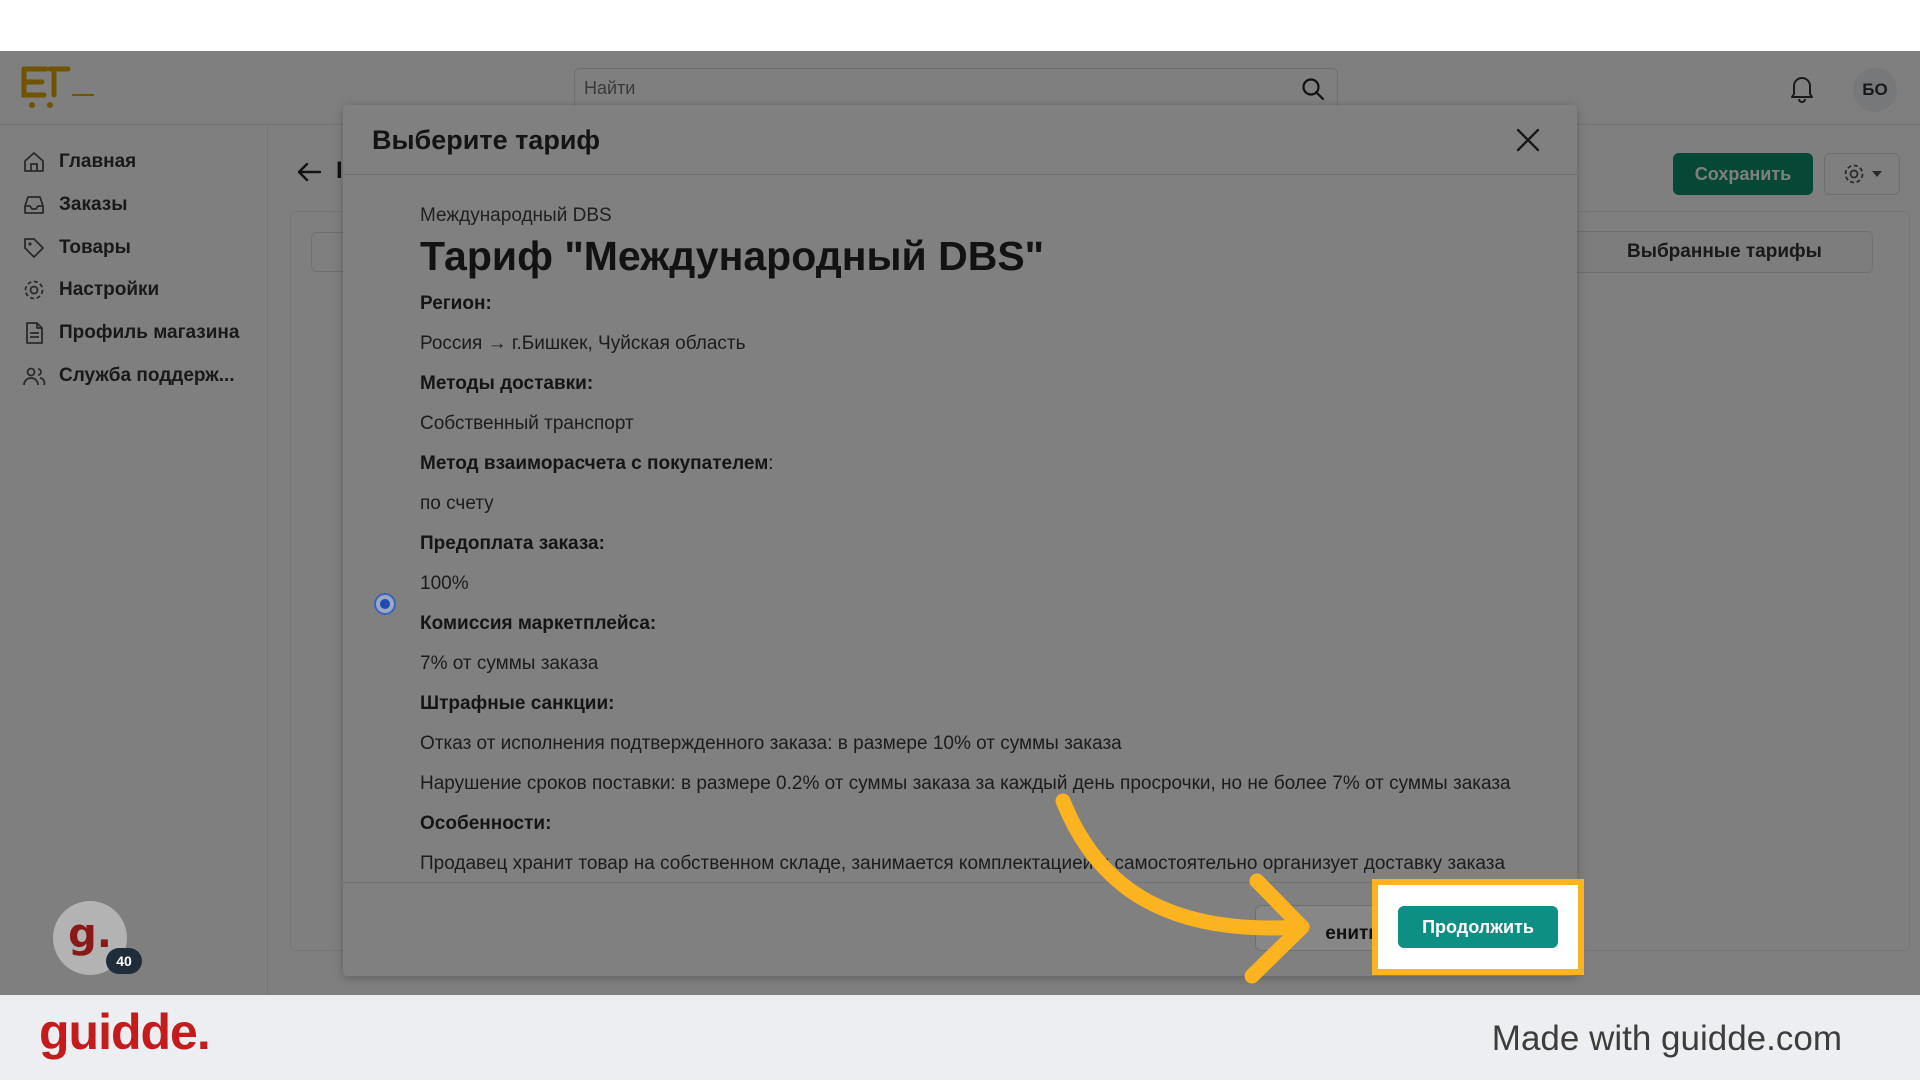 This screenshot has width=1920, height=1080. I want to click on commission-value: 7% от суммы заказа, so click(509, 663).